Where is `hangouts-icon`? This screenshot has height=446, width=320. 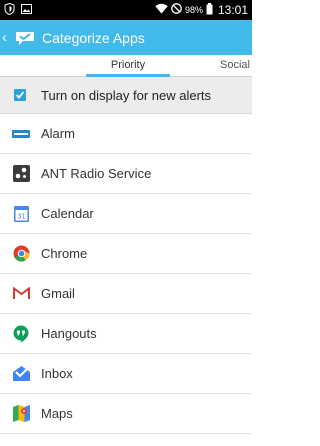 hangouts-icon is located at coordinates (21, 334).